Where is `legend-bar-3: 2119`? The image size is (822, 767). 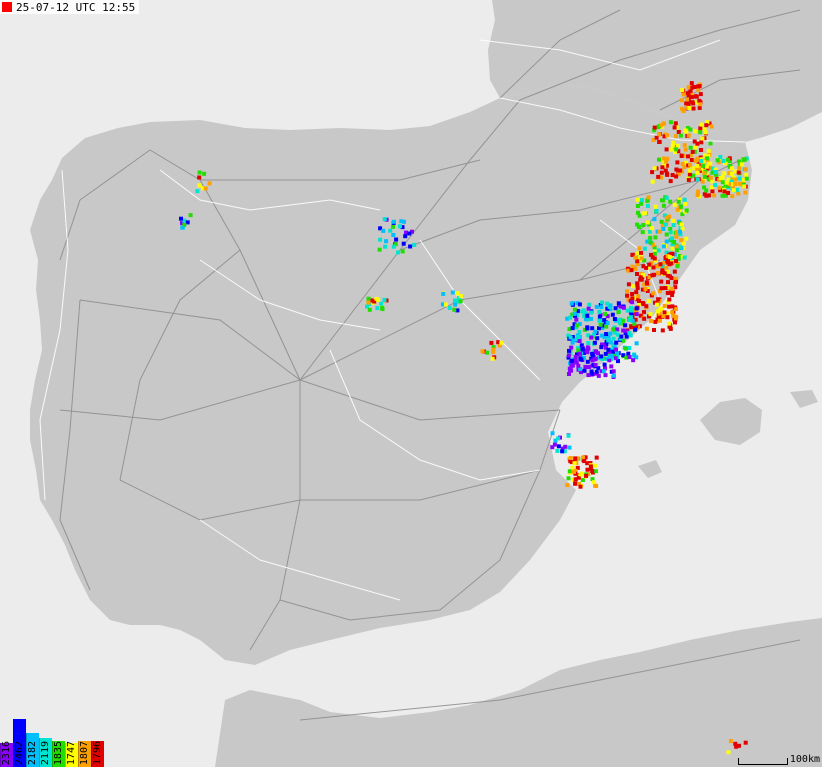
legend-bar-3: 2119 is located at coordinates (45, 752).